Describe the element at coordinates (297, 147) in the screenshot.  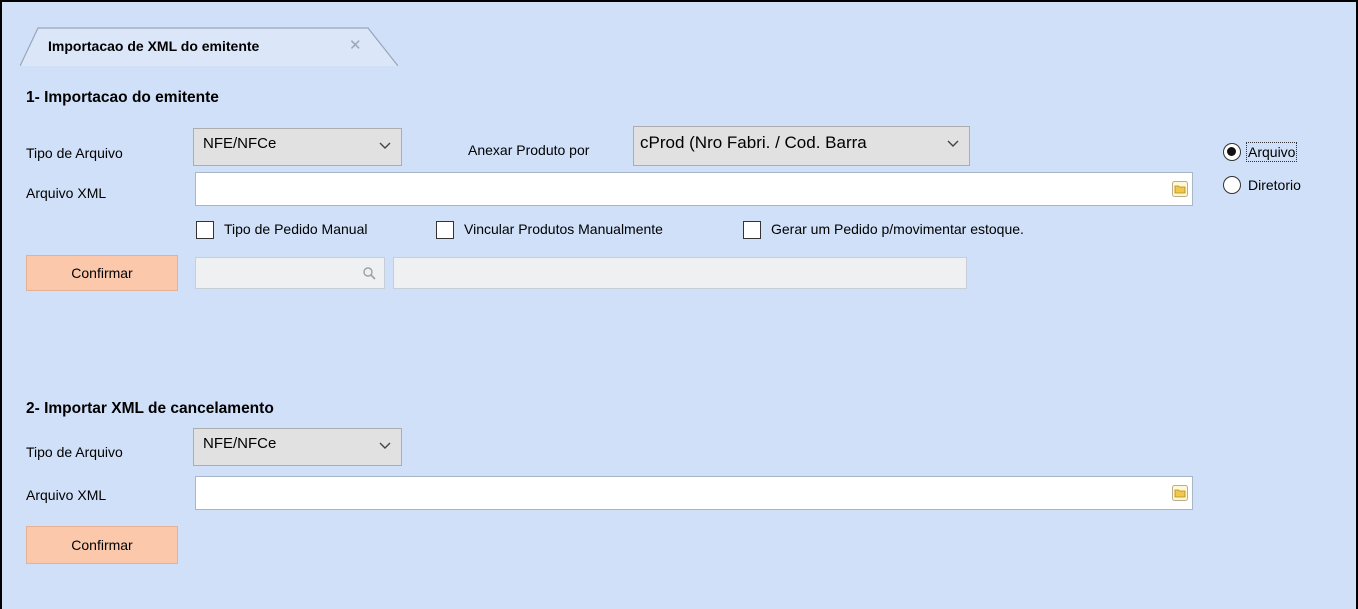
I see `tipo-arquivo-select: NFE/NFCe` at that location.